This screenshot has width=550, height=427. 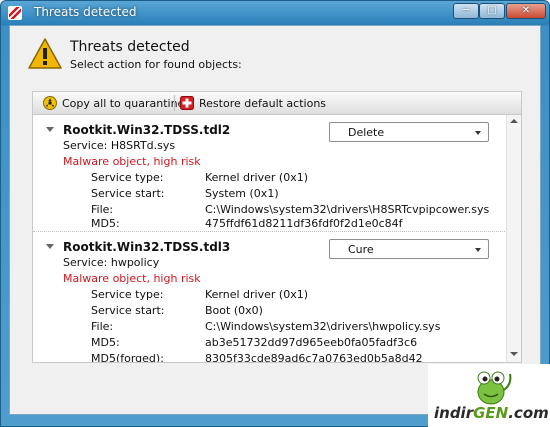 What do you see at coordinates (361, 249) in the screenshot?
I see `action-select-value: Cure` at bounding box center [361, 249].